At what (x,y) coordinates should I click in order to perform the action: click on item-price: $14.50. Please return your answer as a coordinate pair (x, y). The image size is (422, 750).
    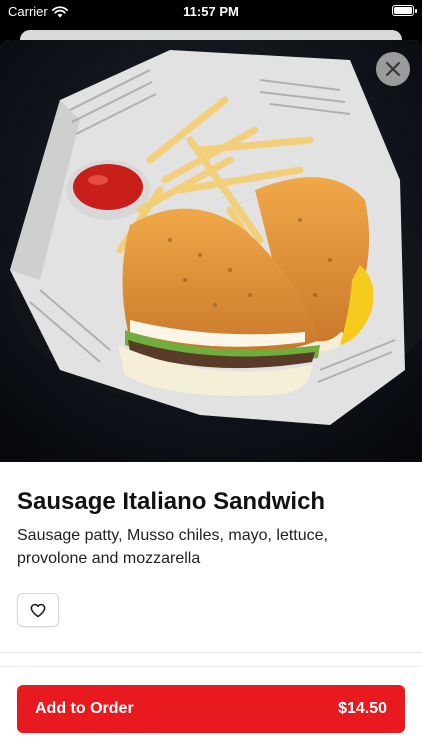
    Looking at the image, I should click on (362, 708).